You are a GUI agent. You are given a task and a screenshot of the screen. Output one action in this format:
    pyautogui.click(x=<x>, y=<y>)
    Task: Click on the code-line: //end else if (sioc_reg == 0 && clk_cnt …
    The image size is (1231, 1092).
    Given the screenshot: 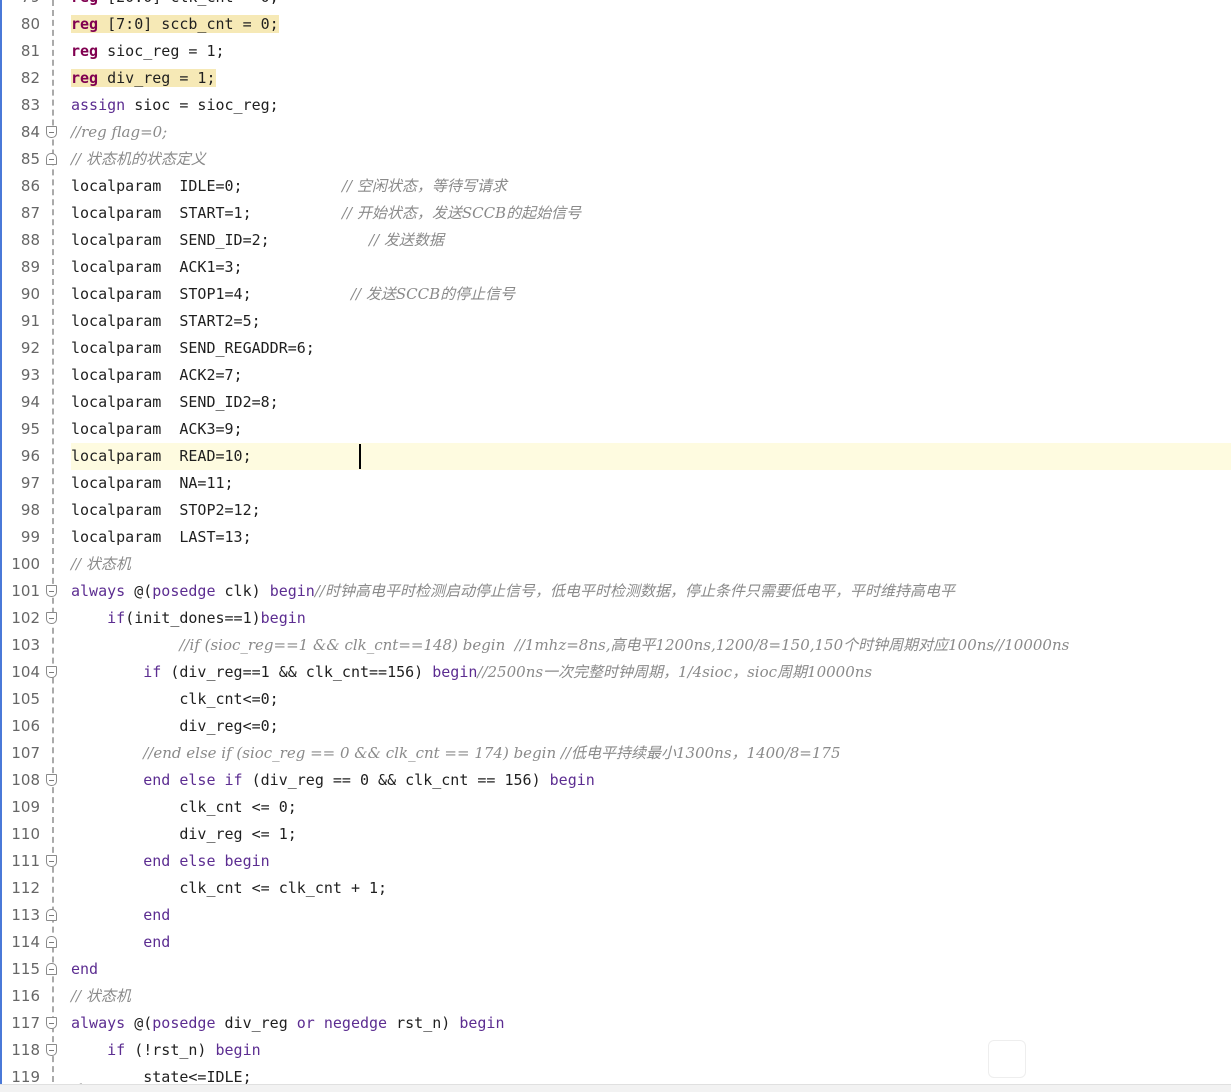 What is the action you would take?
    pyautogui.click(x=651, y=753)
    